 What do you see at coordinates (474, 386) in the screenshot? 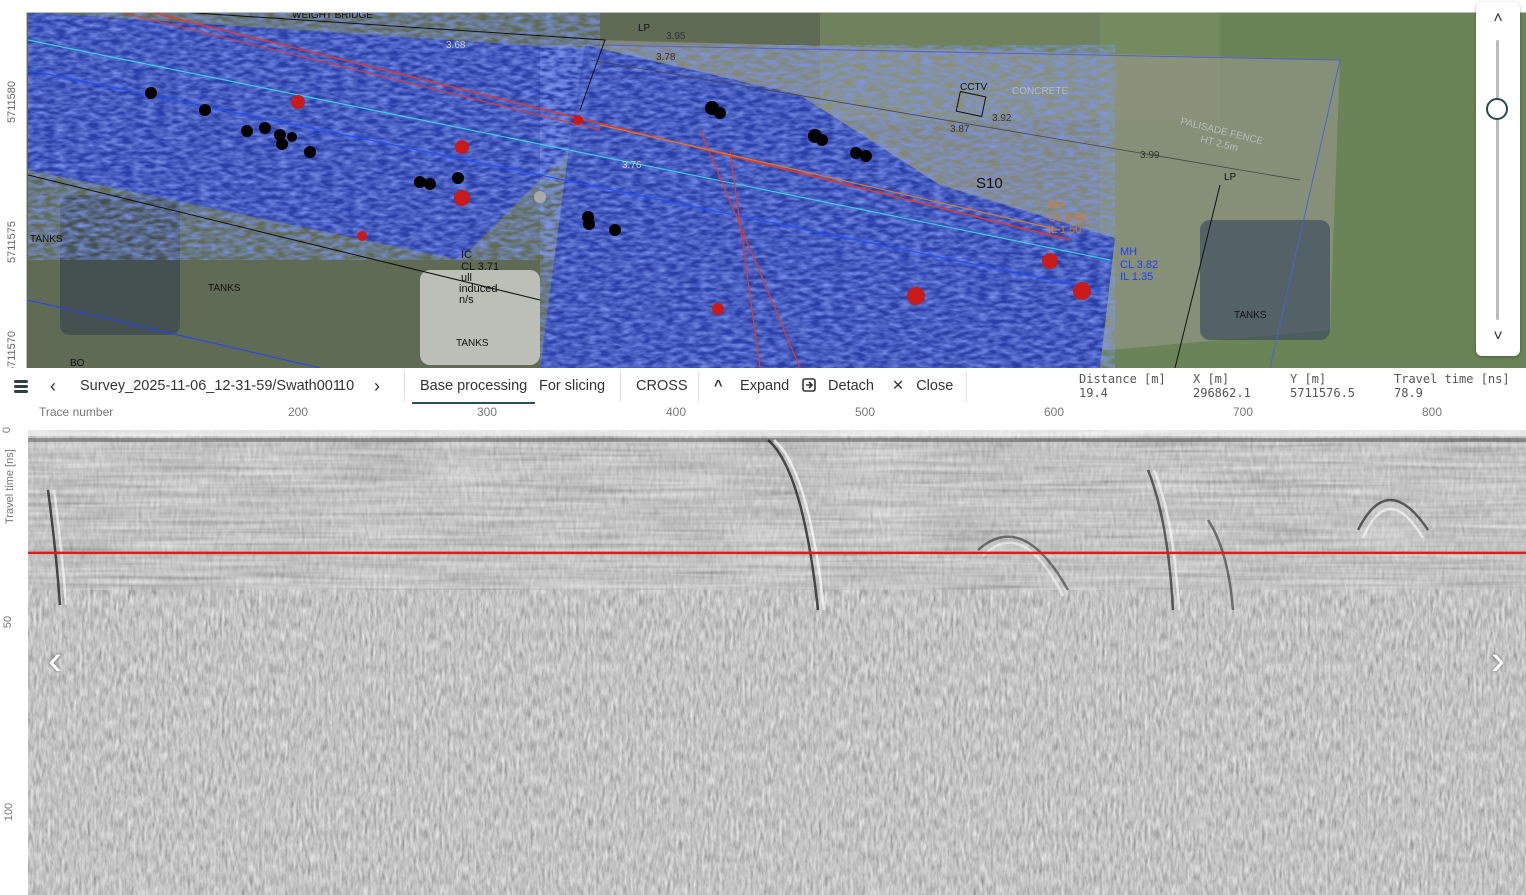
I see `tab-base-processing: Base processing` at bounding box center [474, 386].